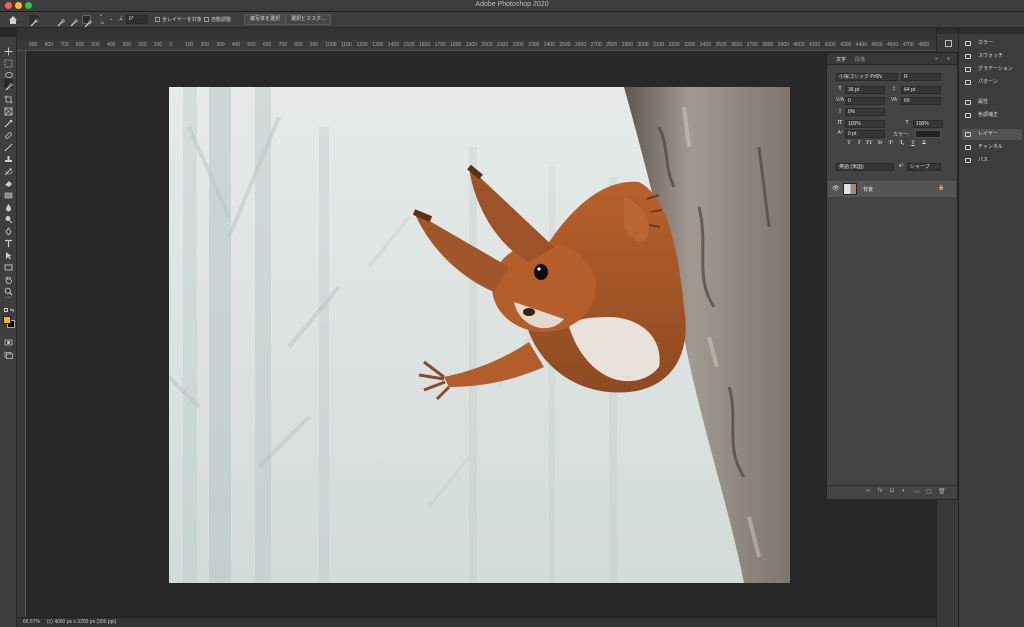 The width and height of the screenshot is (1024, 627). I want to click on right-panel-collapse-bar, so click(991, 31).